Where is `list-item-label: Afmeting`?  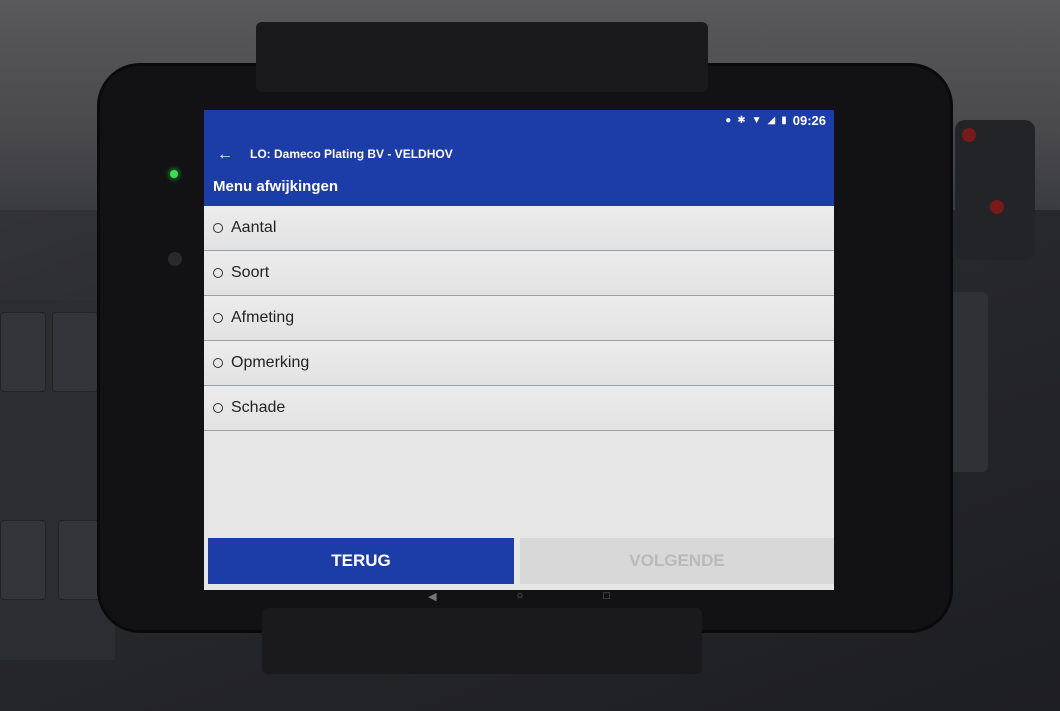
list-item-label: Afmeting is located at coordinates (263, 317).